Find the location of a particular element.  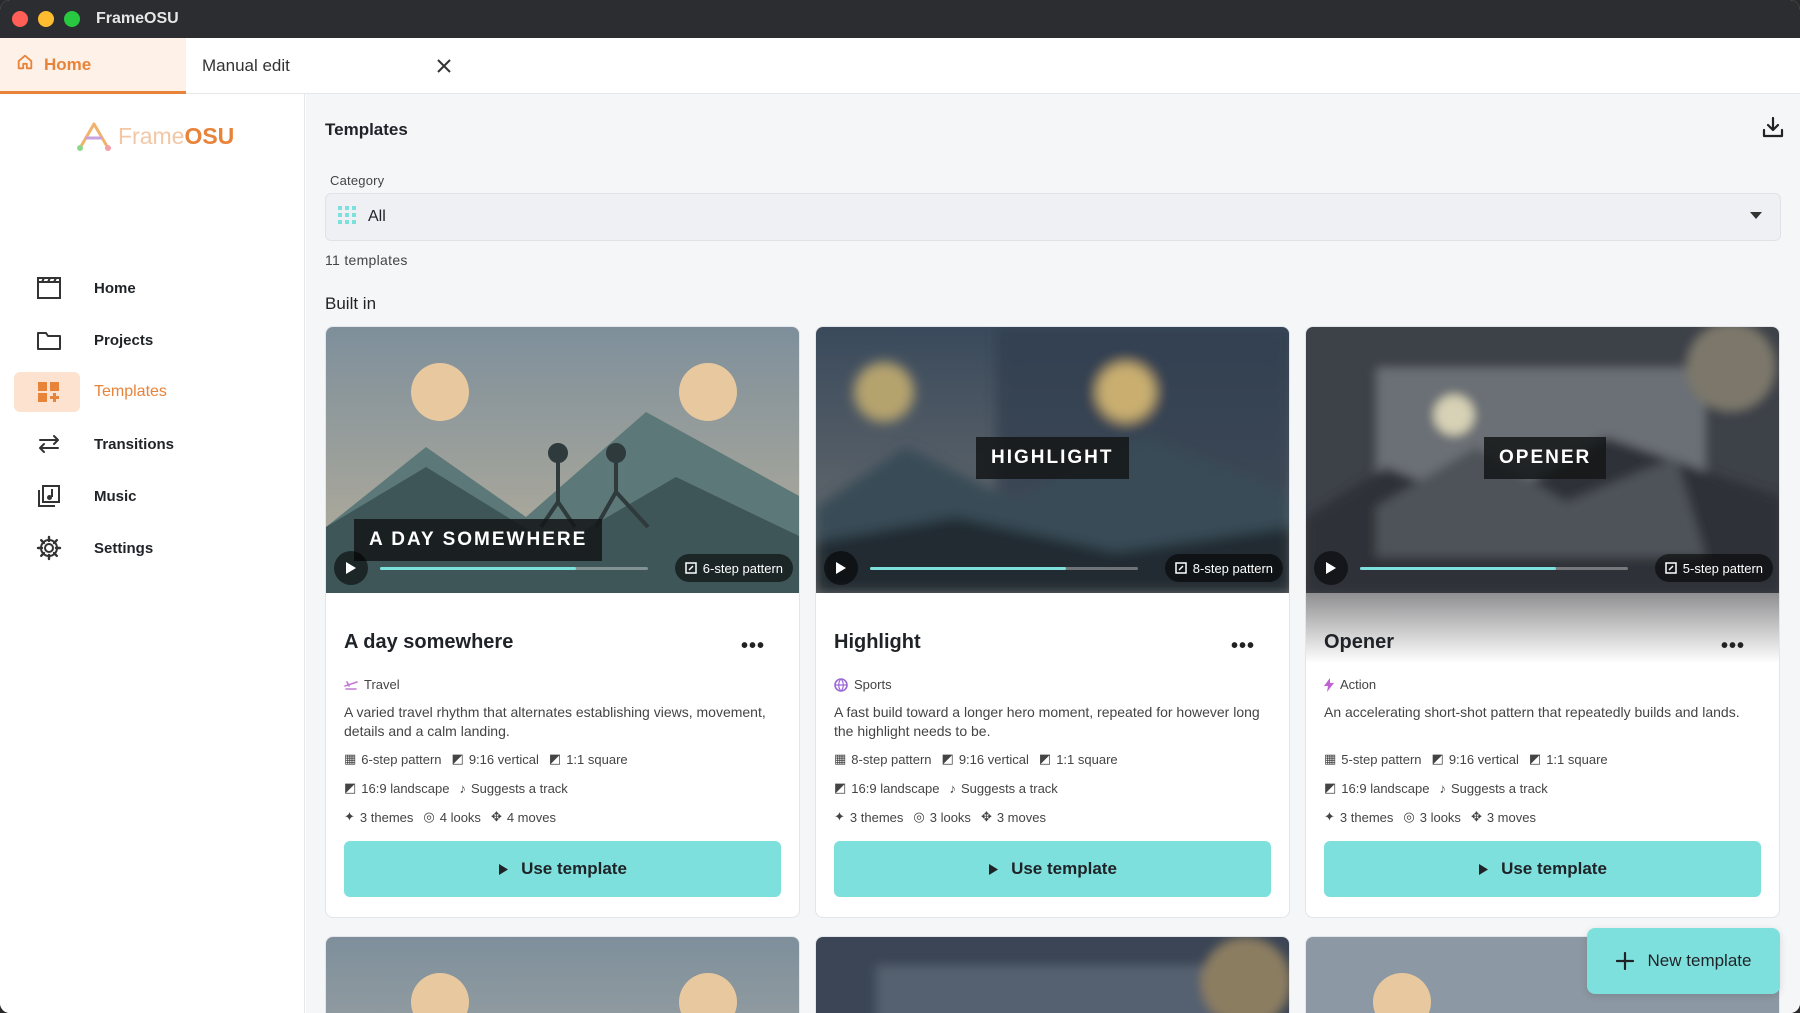

sidebar-item-projects: Projects is located at coordinates (154, 340).